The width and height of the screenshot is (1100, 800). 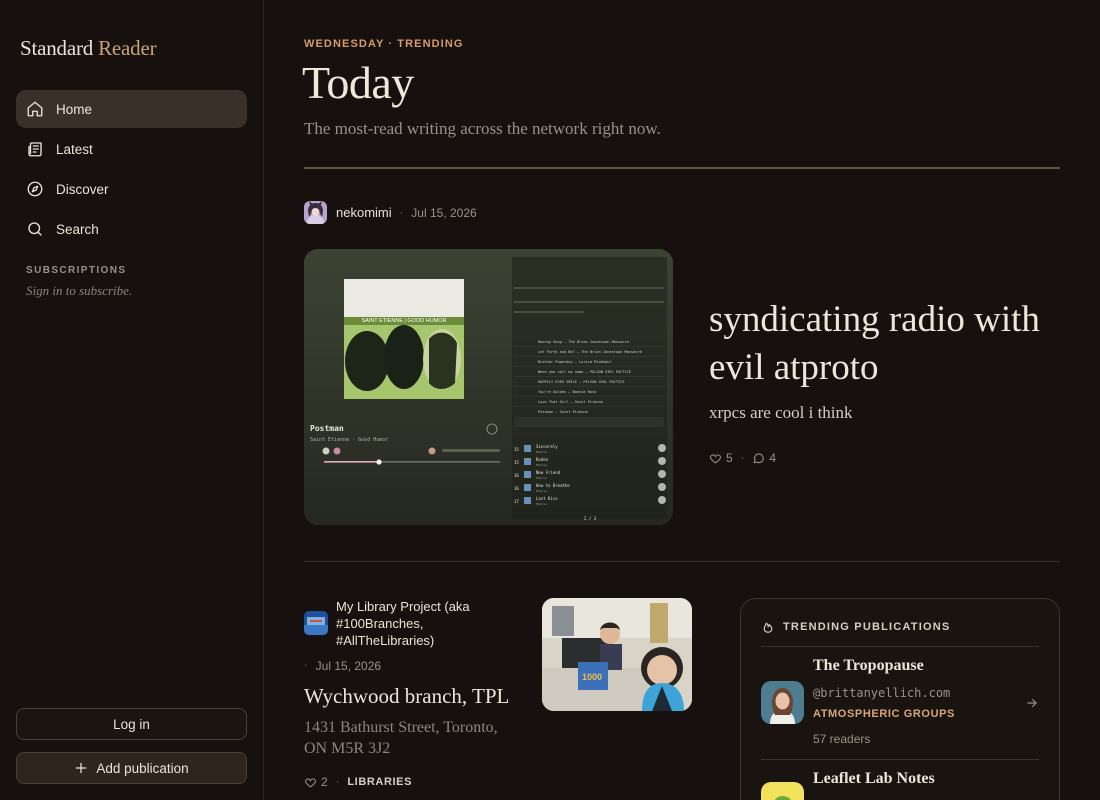 What do you see at coordinates (406, 696) in the screenshot?
I see `post2-title: Wychwood branch, TPL` at bounding box center [406, 696].